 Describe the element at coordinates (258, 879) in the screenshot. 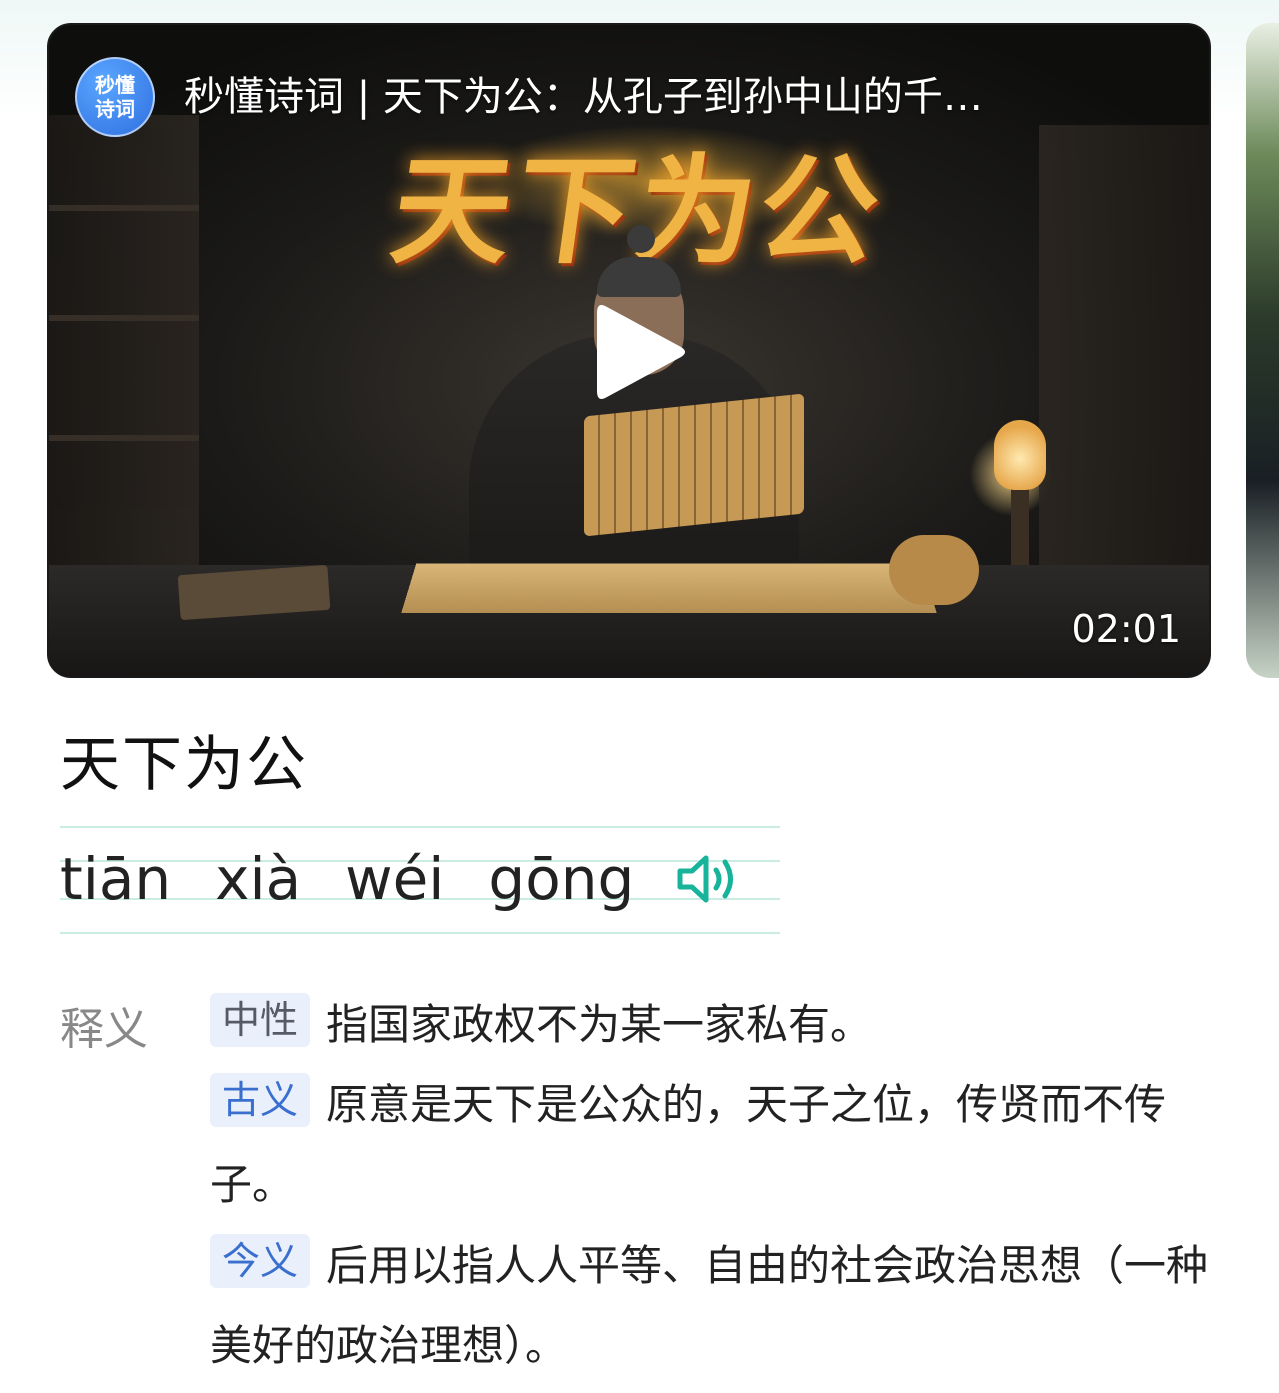

I see `pinyin-syllable: xià` at that location.